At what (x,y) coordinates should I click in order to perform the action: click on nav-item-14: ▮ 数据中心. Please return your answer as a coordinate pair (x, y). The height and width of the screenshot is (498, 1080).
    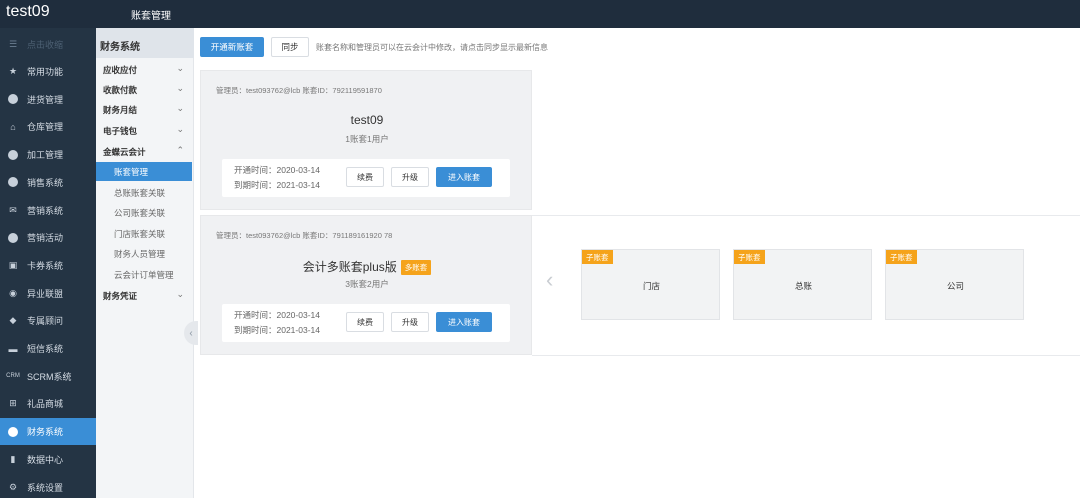
    Looking at the image, I should click on (48, 459).